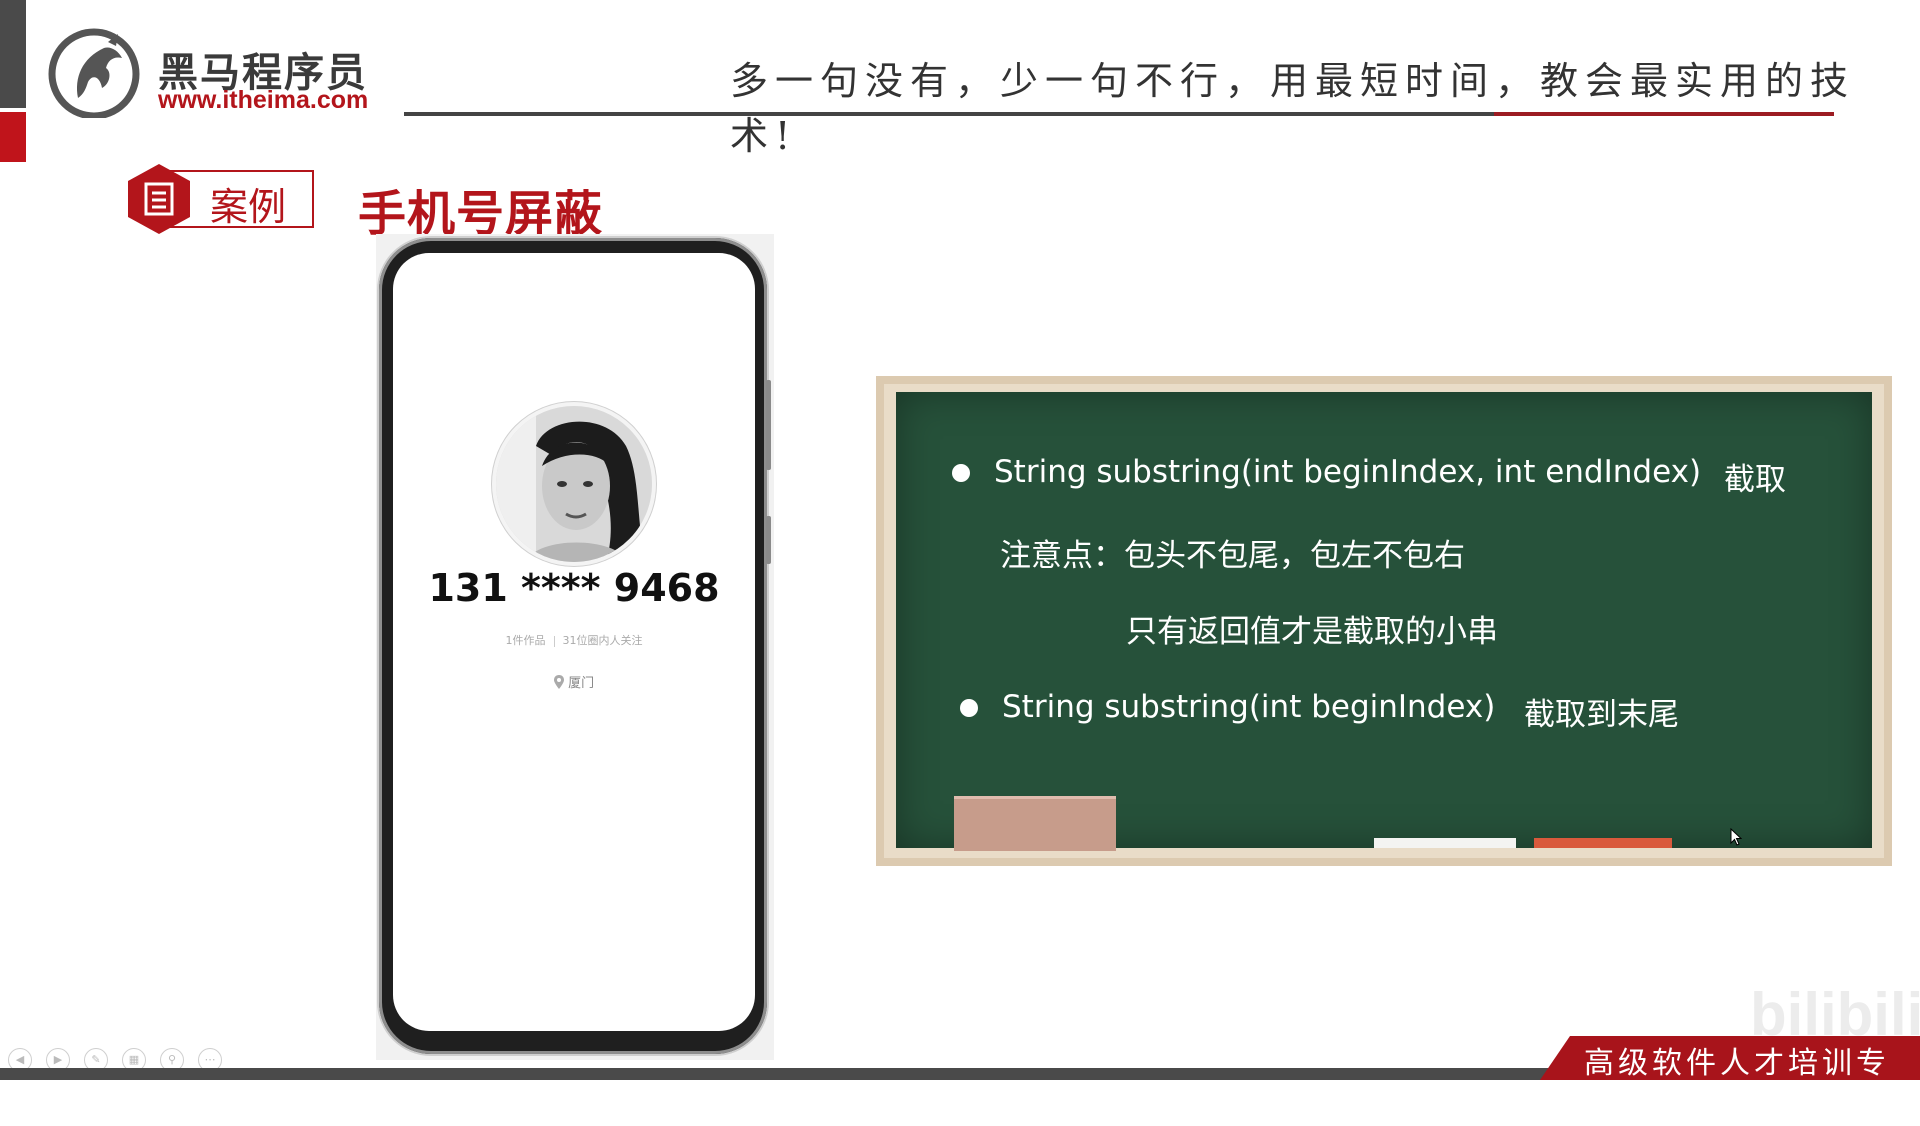 This screenshot has width=1920, height=1126. Describe the element at coordinates (1035, 823) in the screenshot. I see `eraser` at that location.